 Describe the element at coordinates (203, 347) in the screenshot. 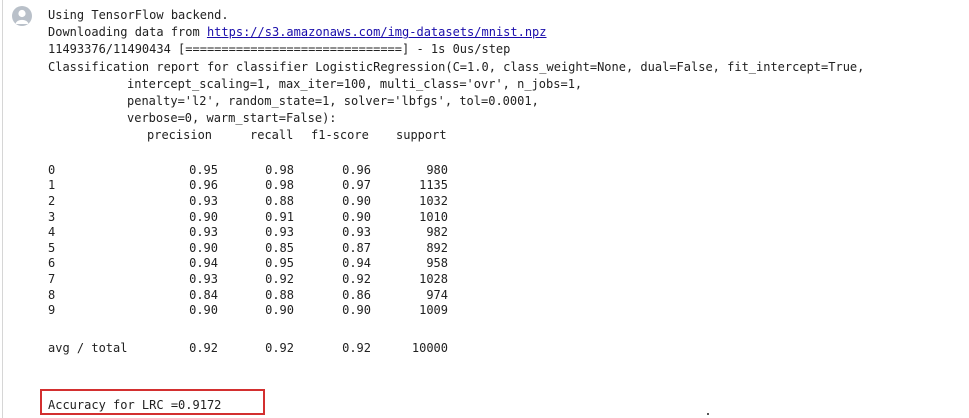

I see `avg-precision: 0.92` at that location.